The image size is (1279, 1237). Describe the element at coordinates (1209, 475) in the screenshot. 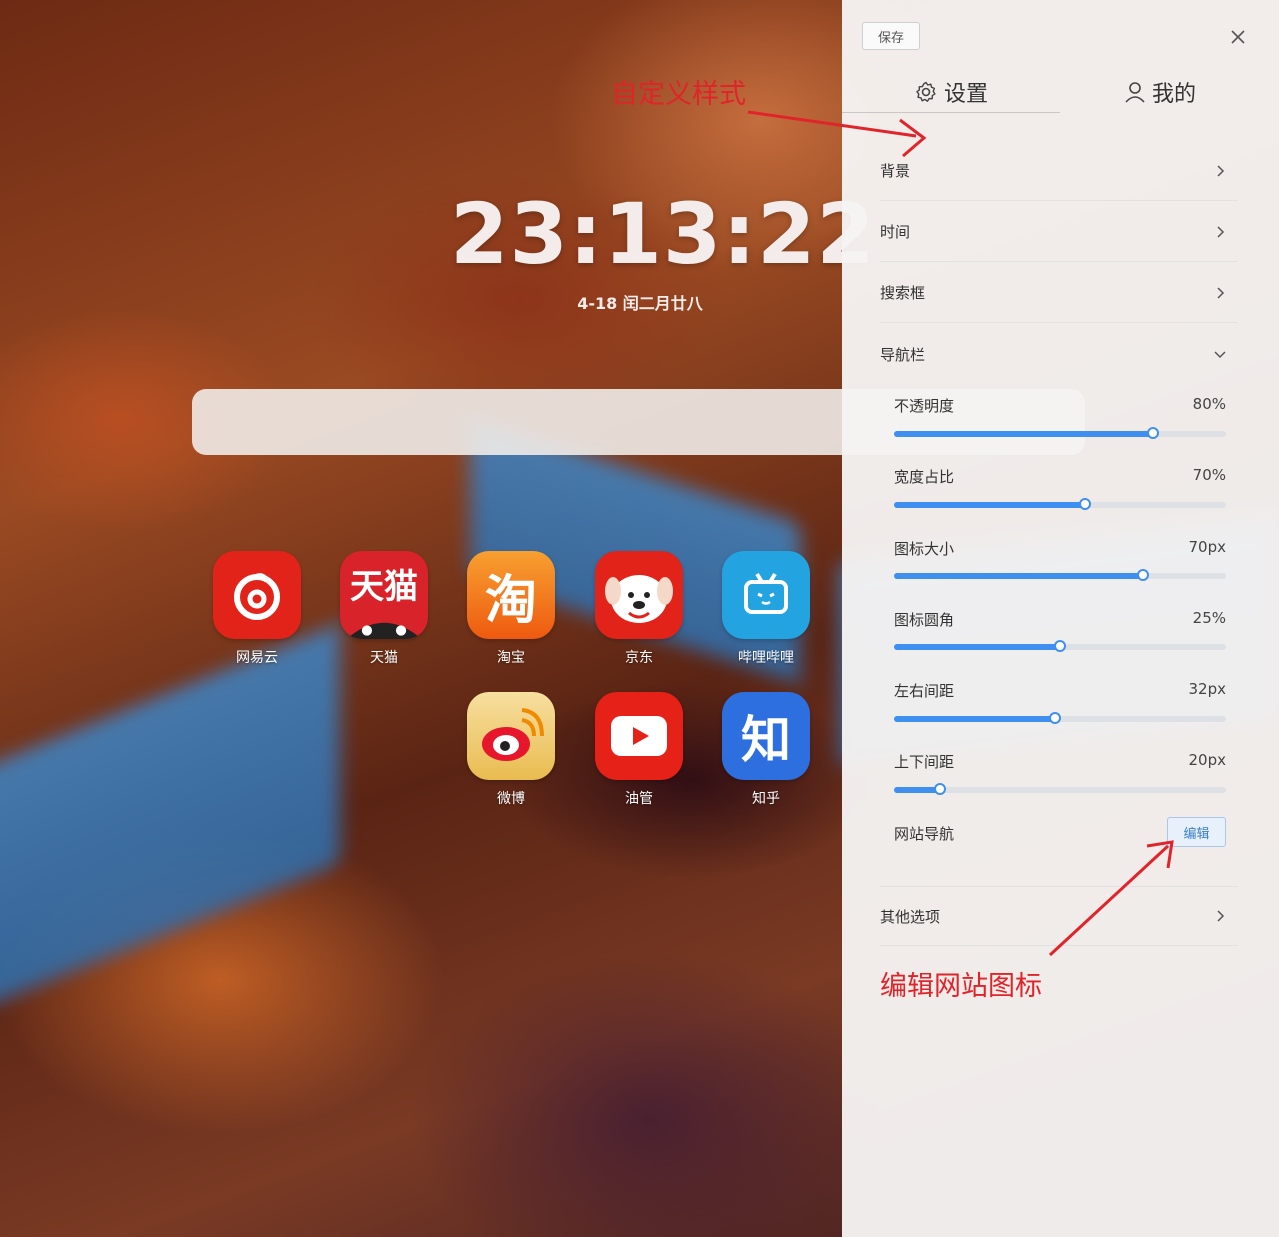

I see `slider-value: 70%` at that location.